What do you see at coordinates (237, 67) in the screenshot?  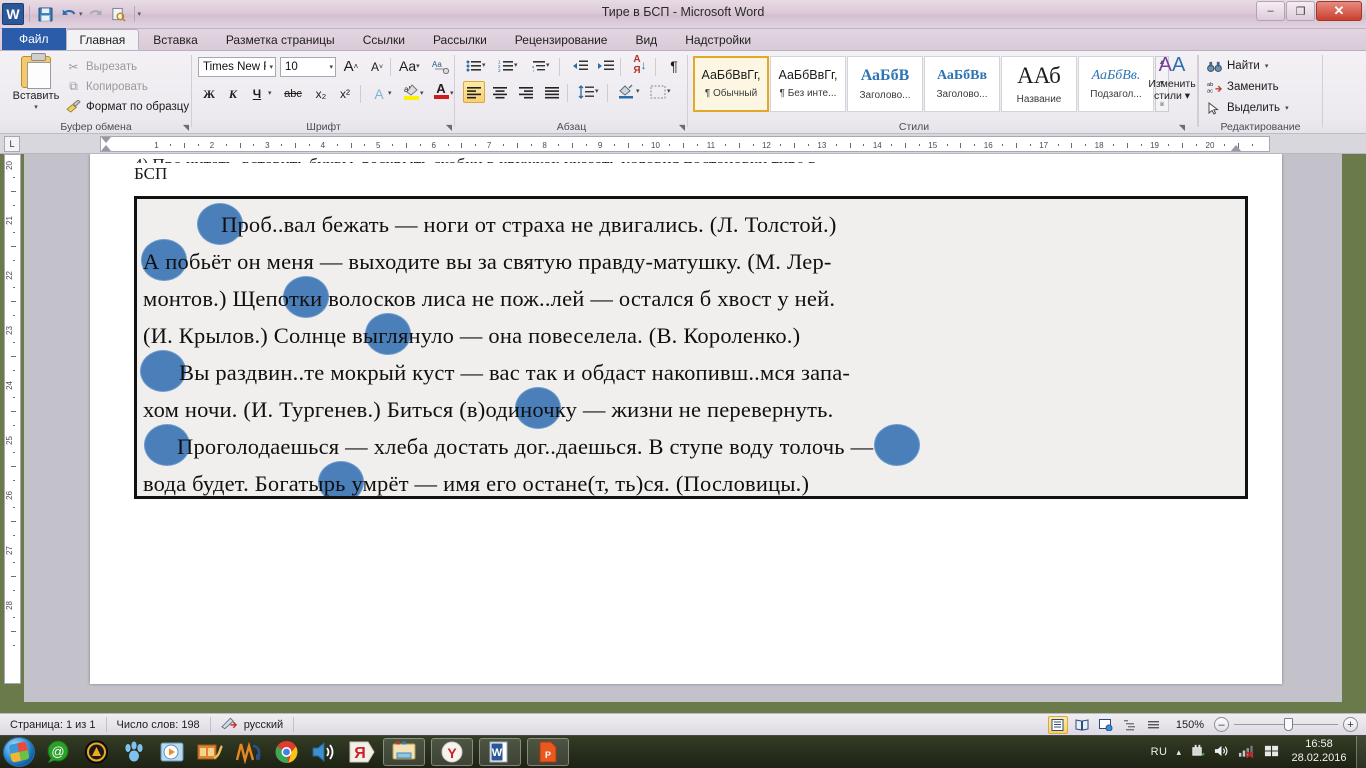 I see `font-name-combo: Times New Rc ▾` at bounding box center [237, 67].